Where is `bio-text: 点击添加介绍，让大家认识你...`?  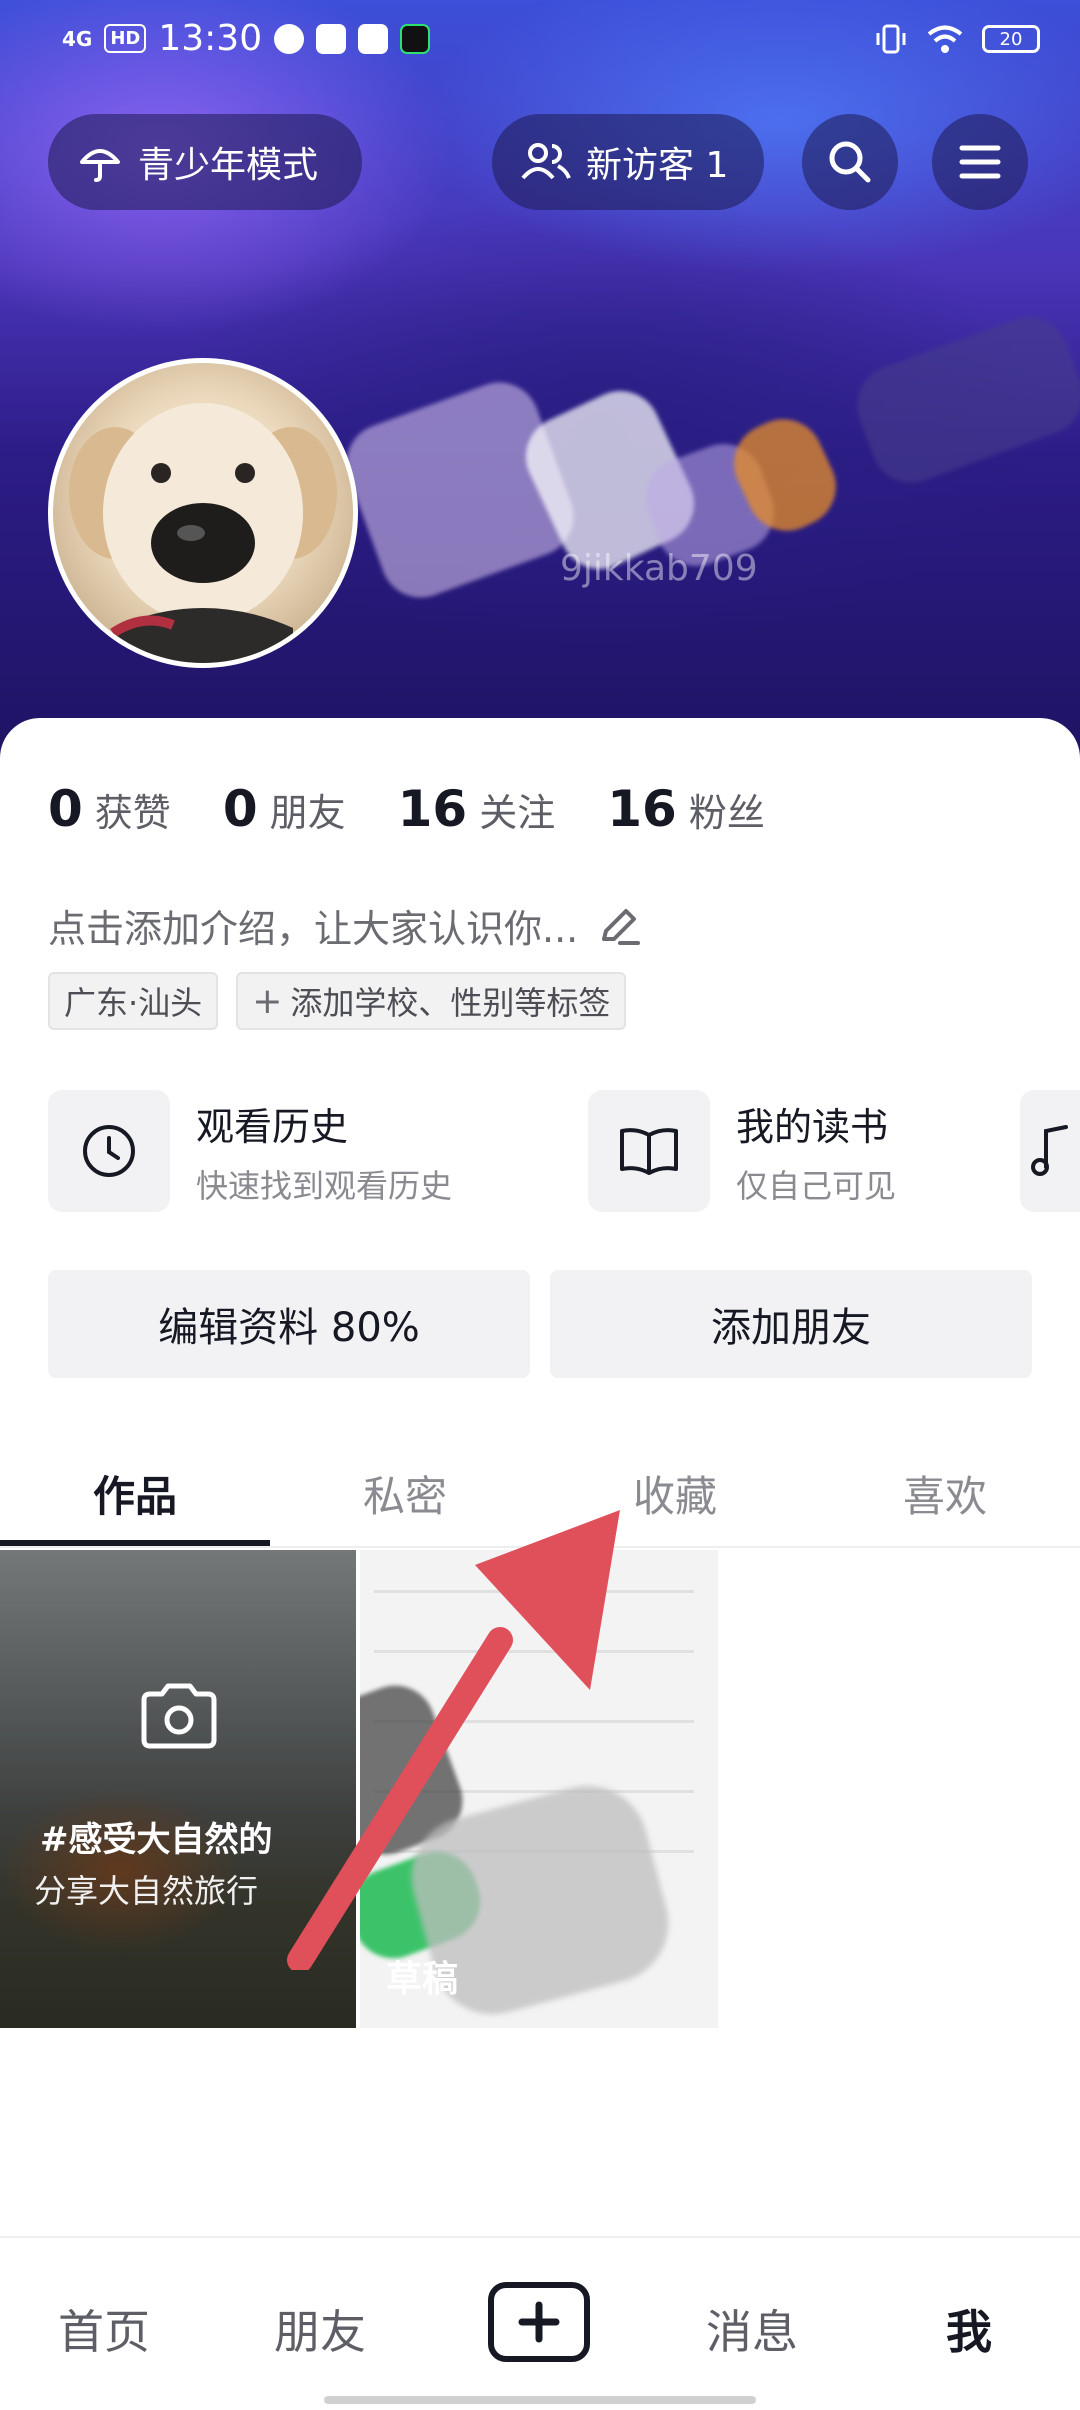
bio-text: 点击添加介绍，让大家认识你... is located at coordinates (313, 925).